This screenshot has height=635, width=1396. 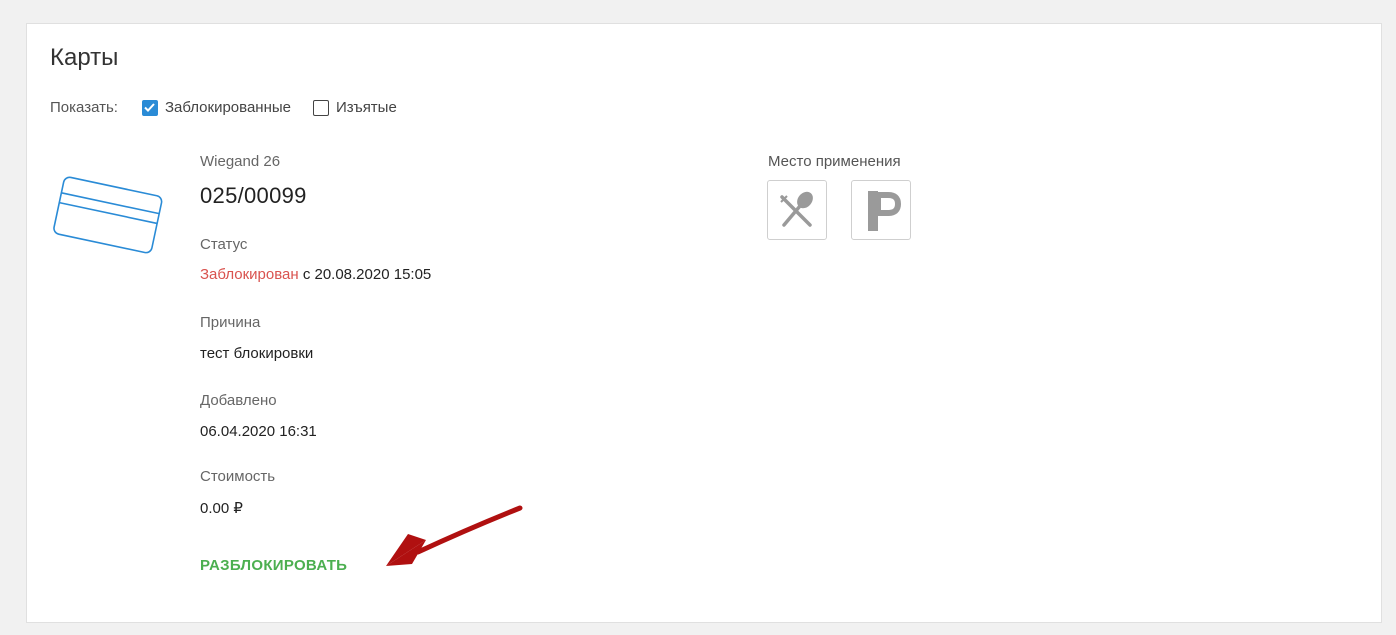 What do you see at coordinates (885, 211) in the screenshot?
I see `parking-icon` at bounding box center [885, 211].